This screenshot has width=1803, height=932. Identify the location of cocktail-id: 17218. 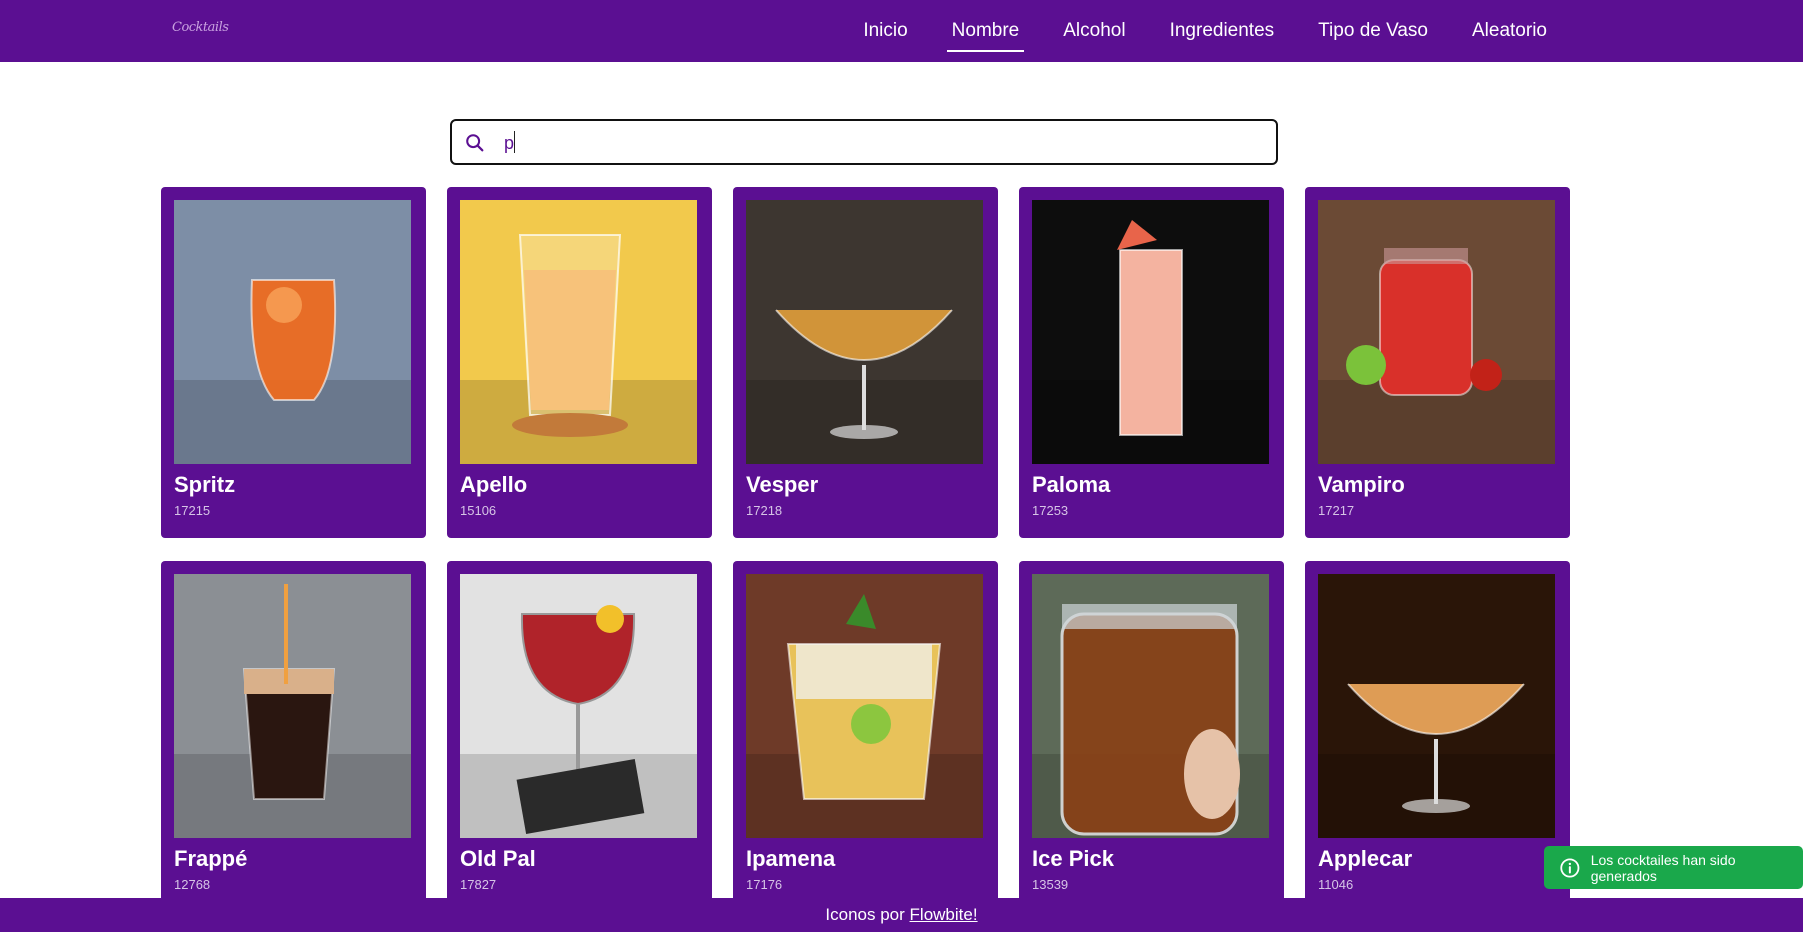
(764, 510).